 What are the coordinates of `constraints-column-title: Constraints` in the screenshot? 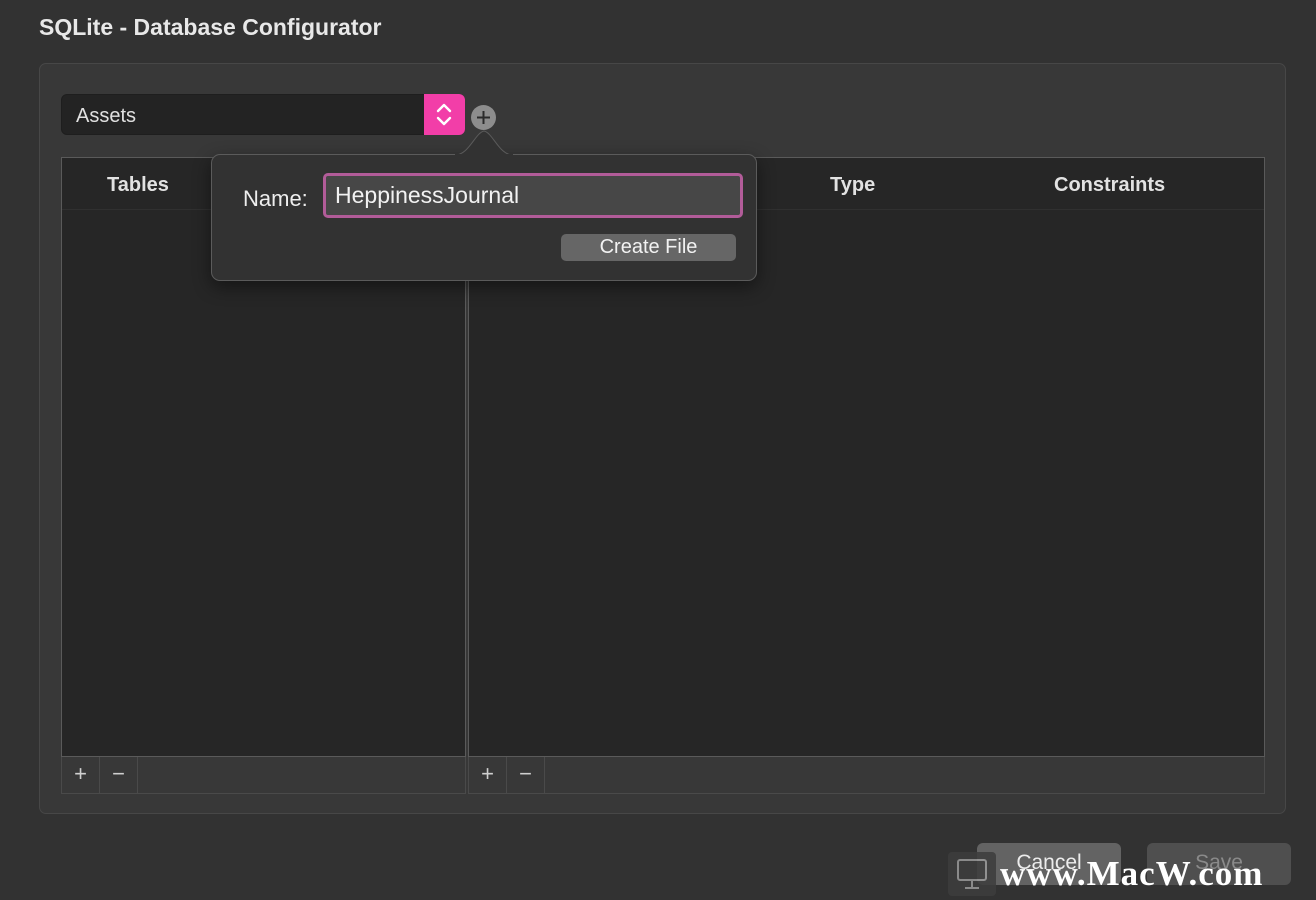 It's located at (1110, 185).